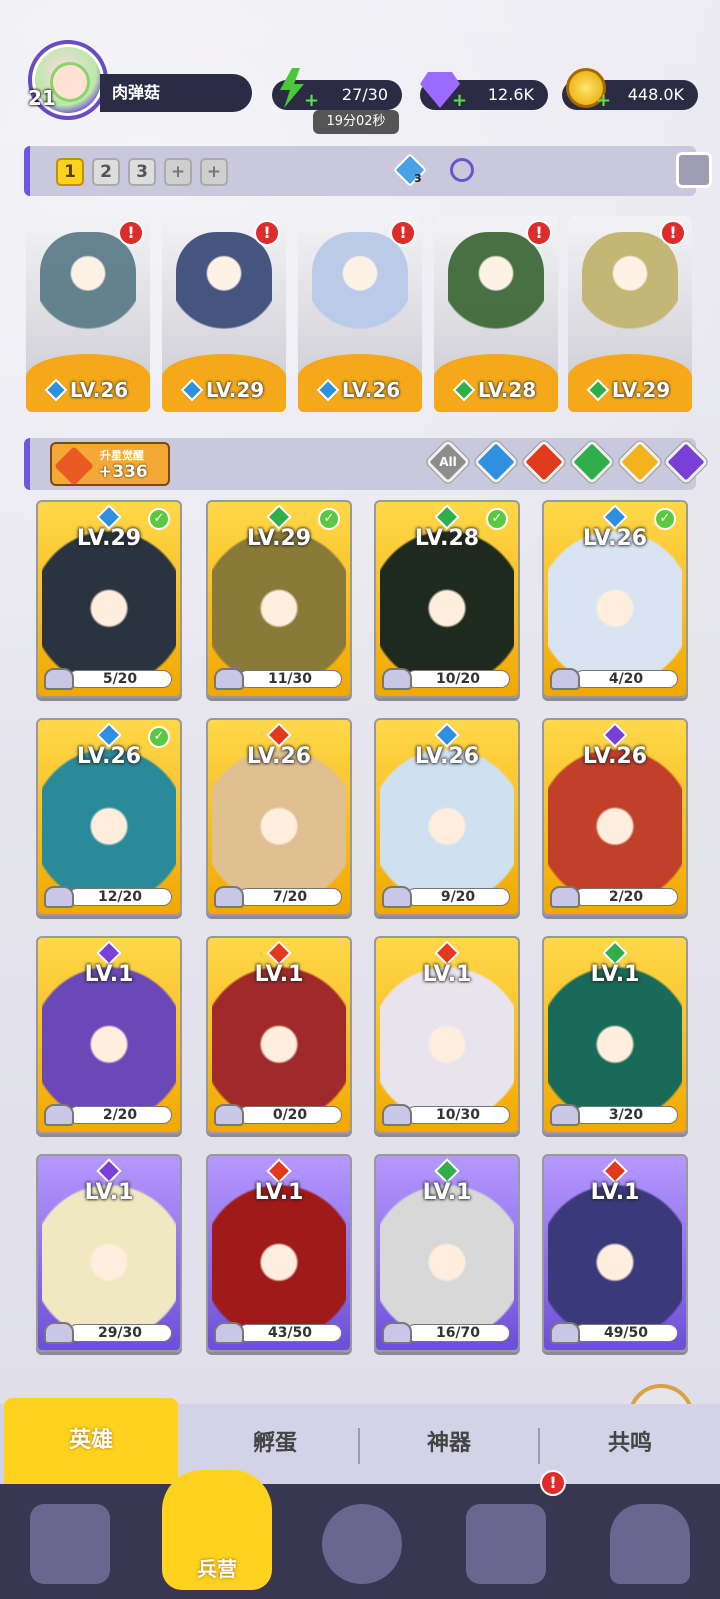 The height and width of the screenshot is (1599, 720). I want to click on shard-progress: 10/20, so click(458, 679).